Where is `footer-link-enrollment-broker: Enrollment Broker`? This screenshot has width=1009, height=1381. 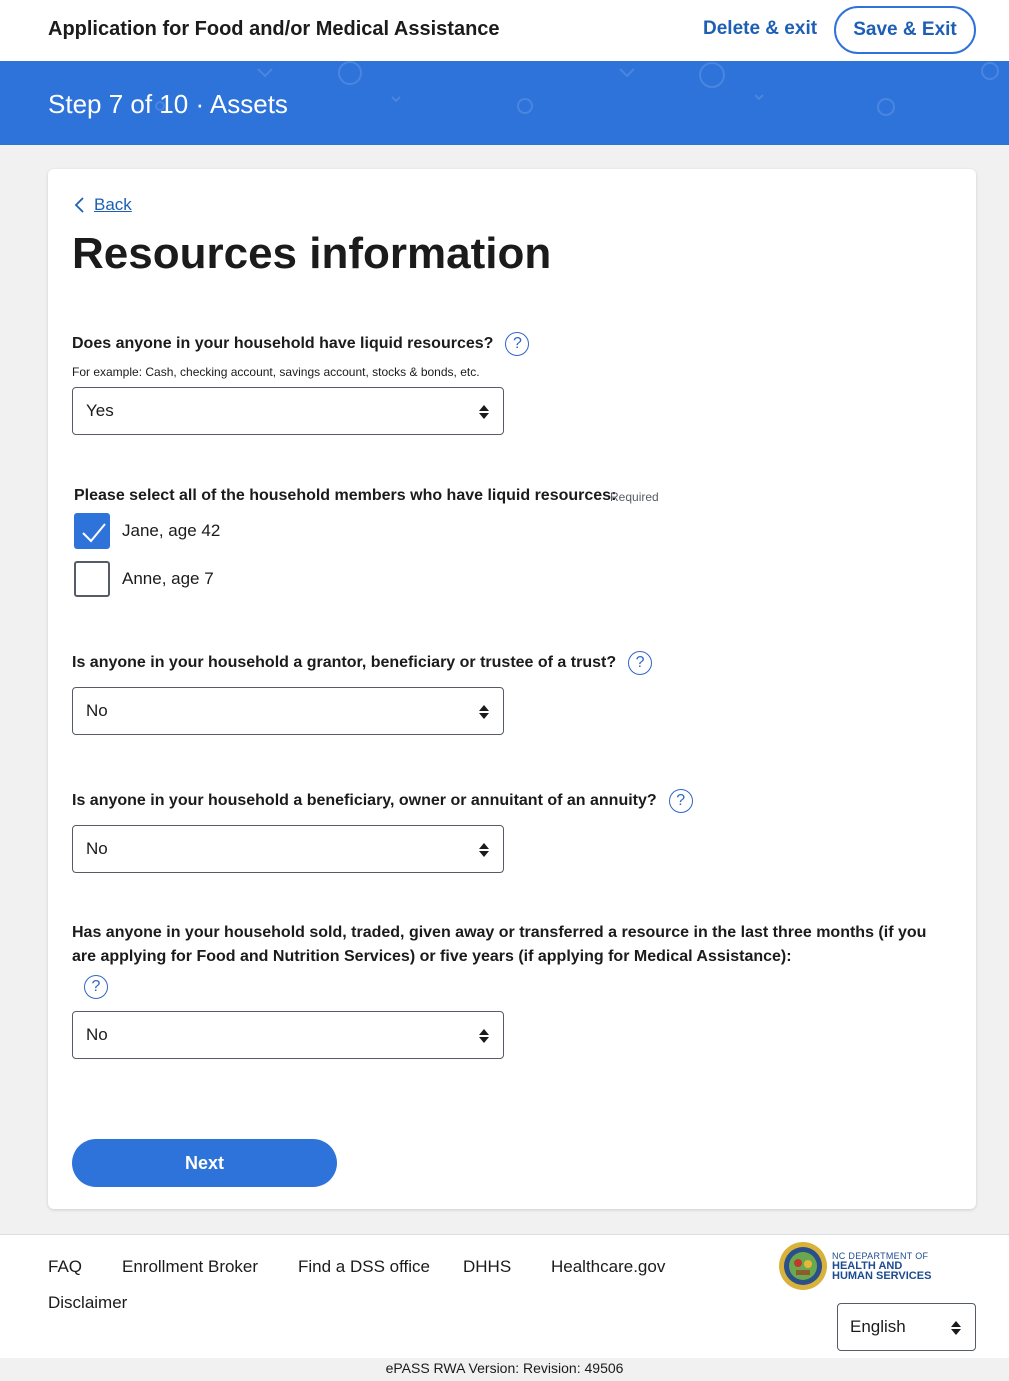 footer-link-enrollment-broker: Enrollment Broker is located at coordinates (190, 1267).